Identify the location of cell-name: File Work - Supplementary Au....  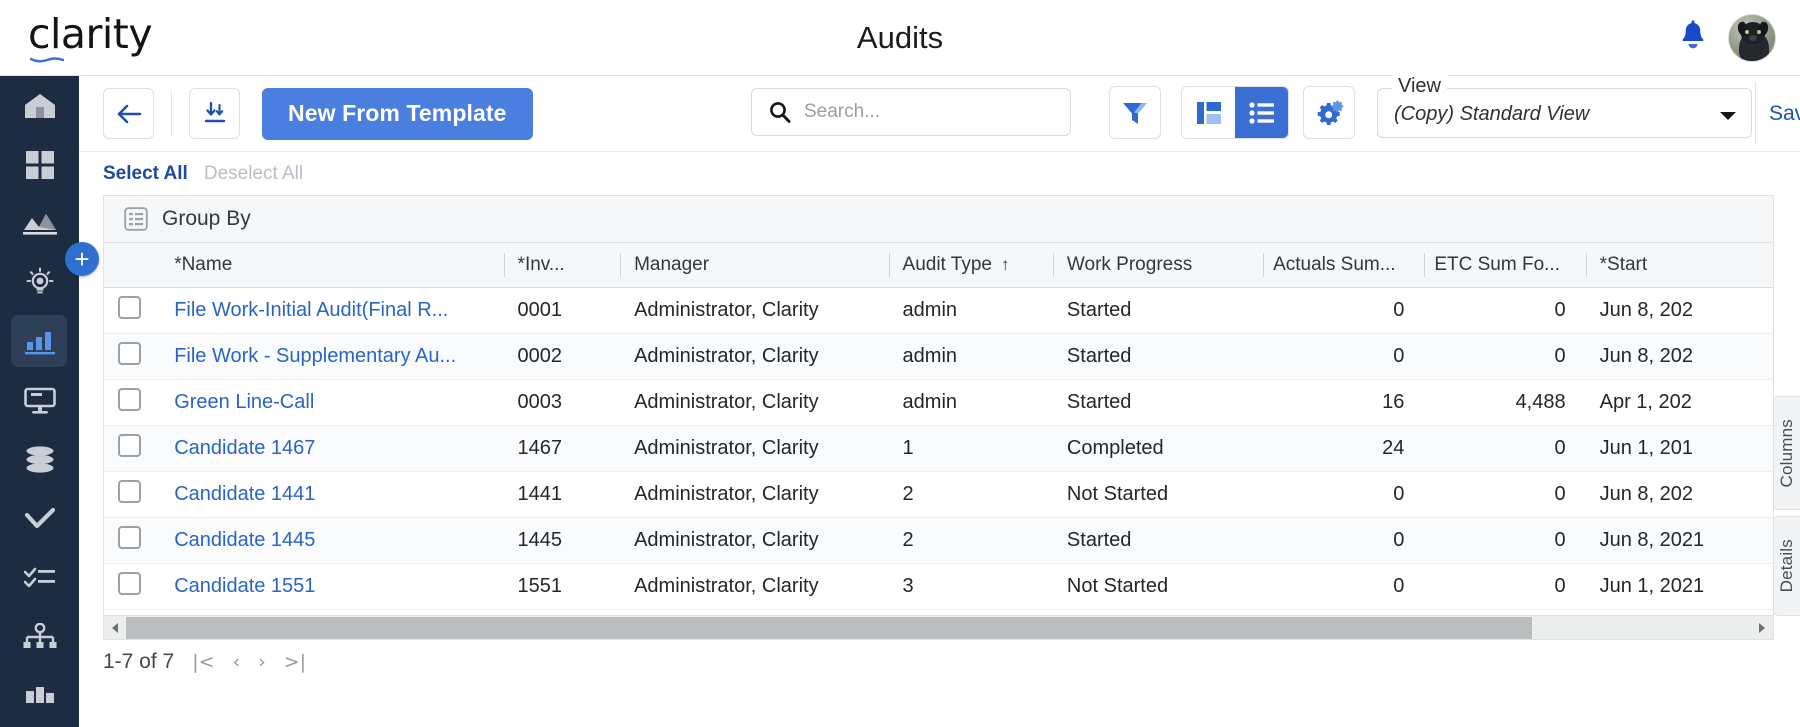
(332, 356).